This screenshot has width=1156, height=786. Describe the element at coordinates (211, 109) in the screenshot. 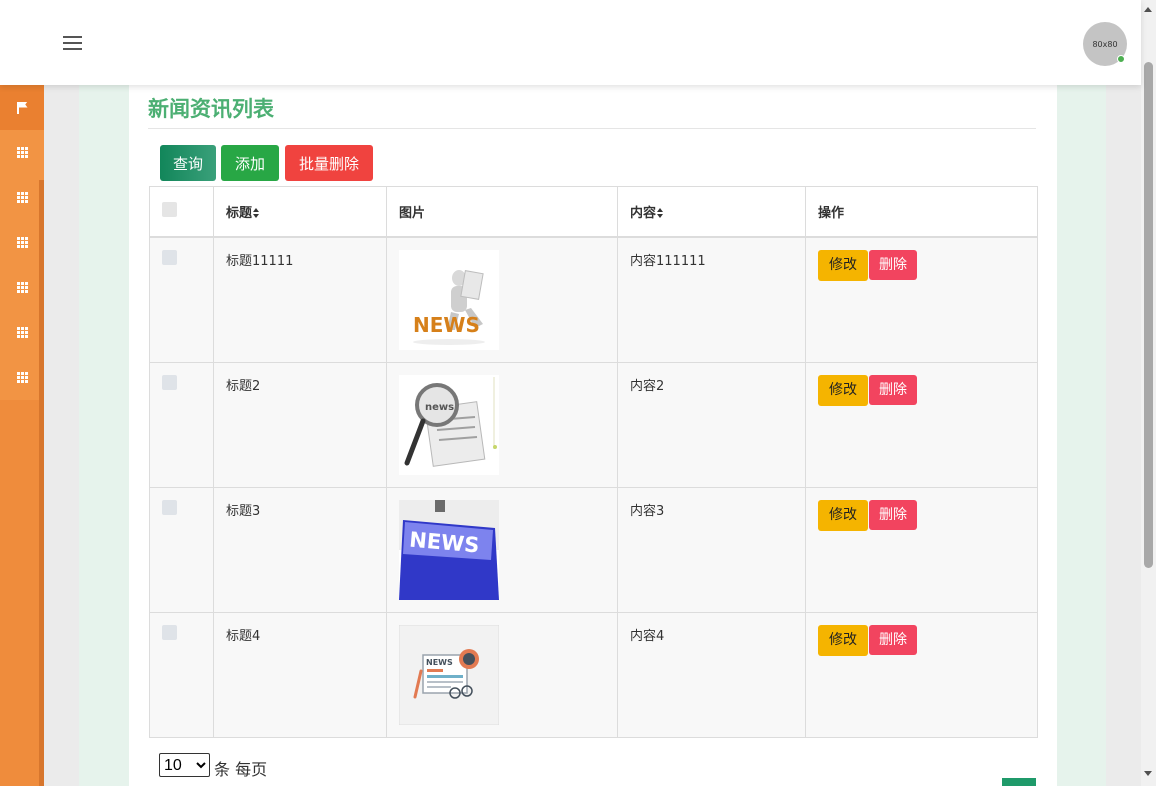

I see `page-title: 新闻资讯列表` at that location.